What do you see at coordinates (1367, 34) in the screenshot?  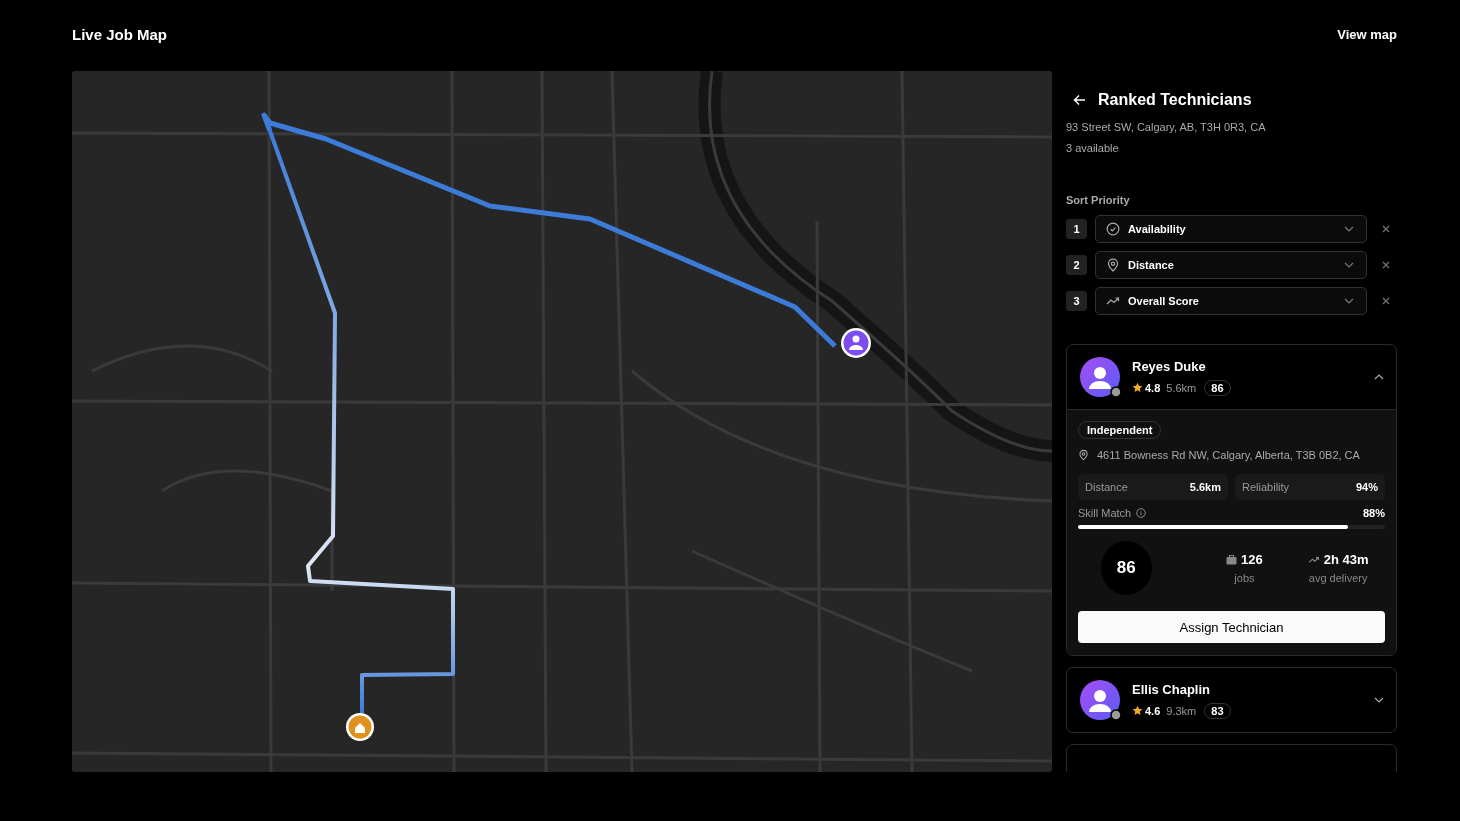 I see `view-map-link: View map` at bounding box center [1367, 34].